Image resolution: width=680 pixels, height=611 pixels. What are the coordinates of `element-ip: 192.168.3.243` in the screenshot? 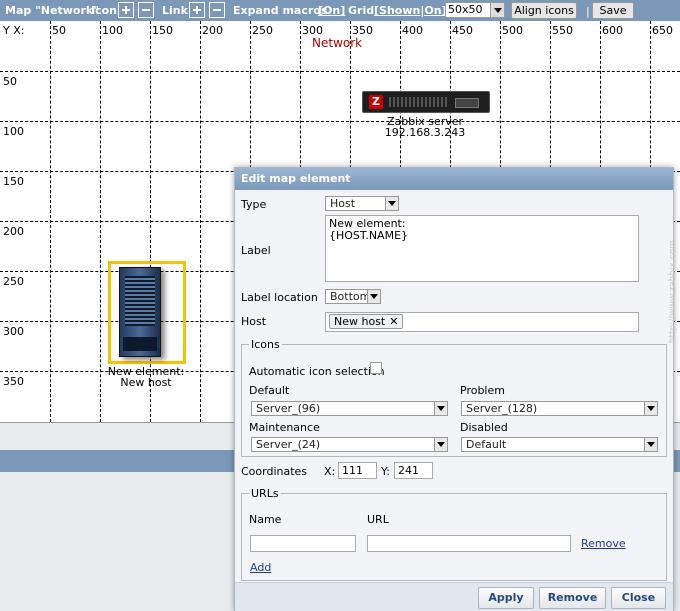 It's located at (425, 132).